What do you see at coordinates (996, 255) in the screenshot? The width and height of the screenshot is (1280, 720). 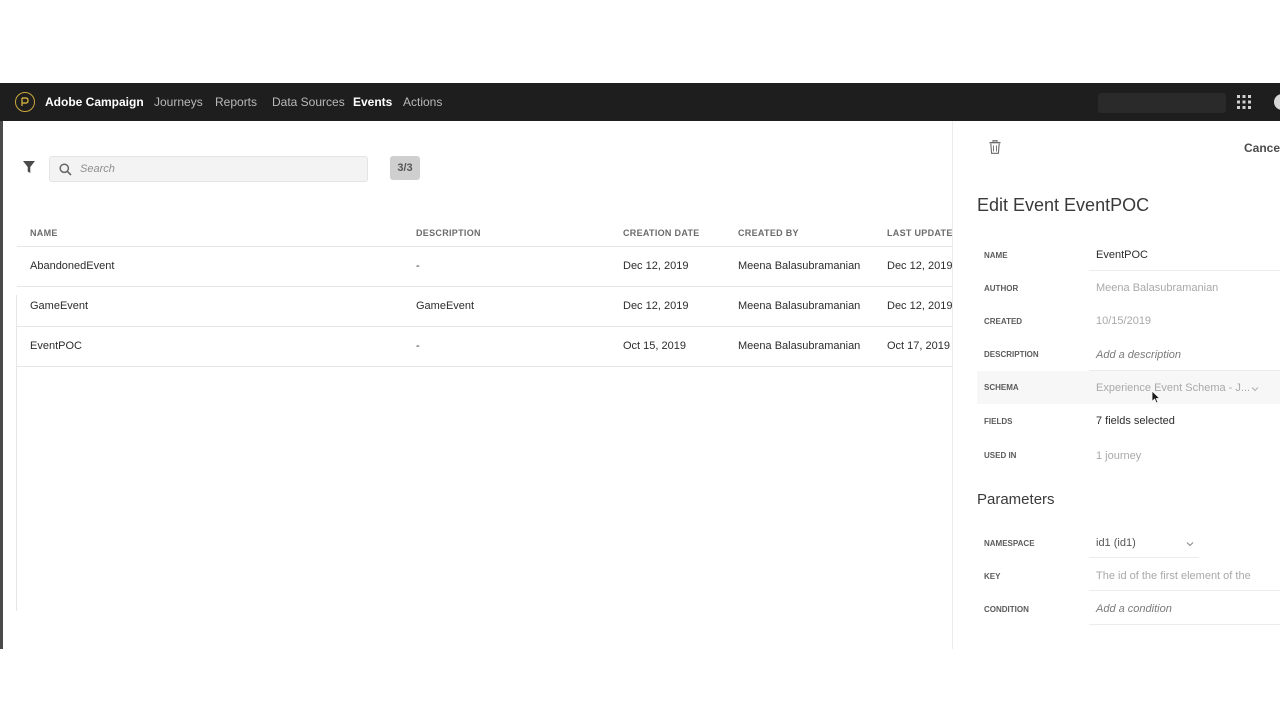 I see `field-label-name: NAME` at bounding box center [996, 255].